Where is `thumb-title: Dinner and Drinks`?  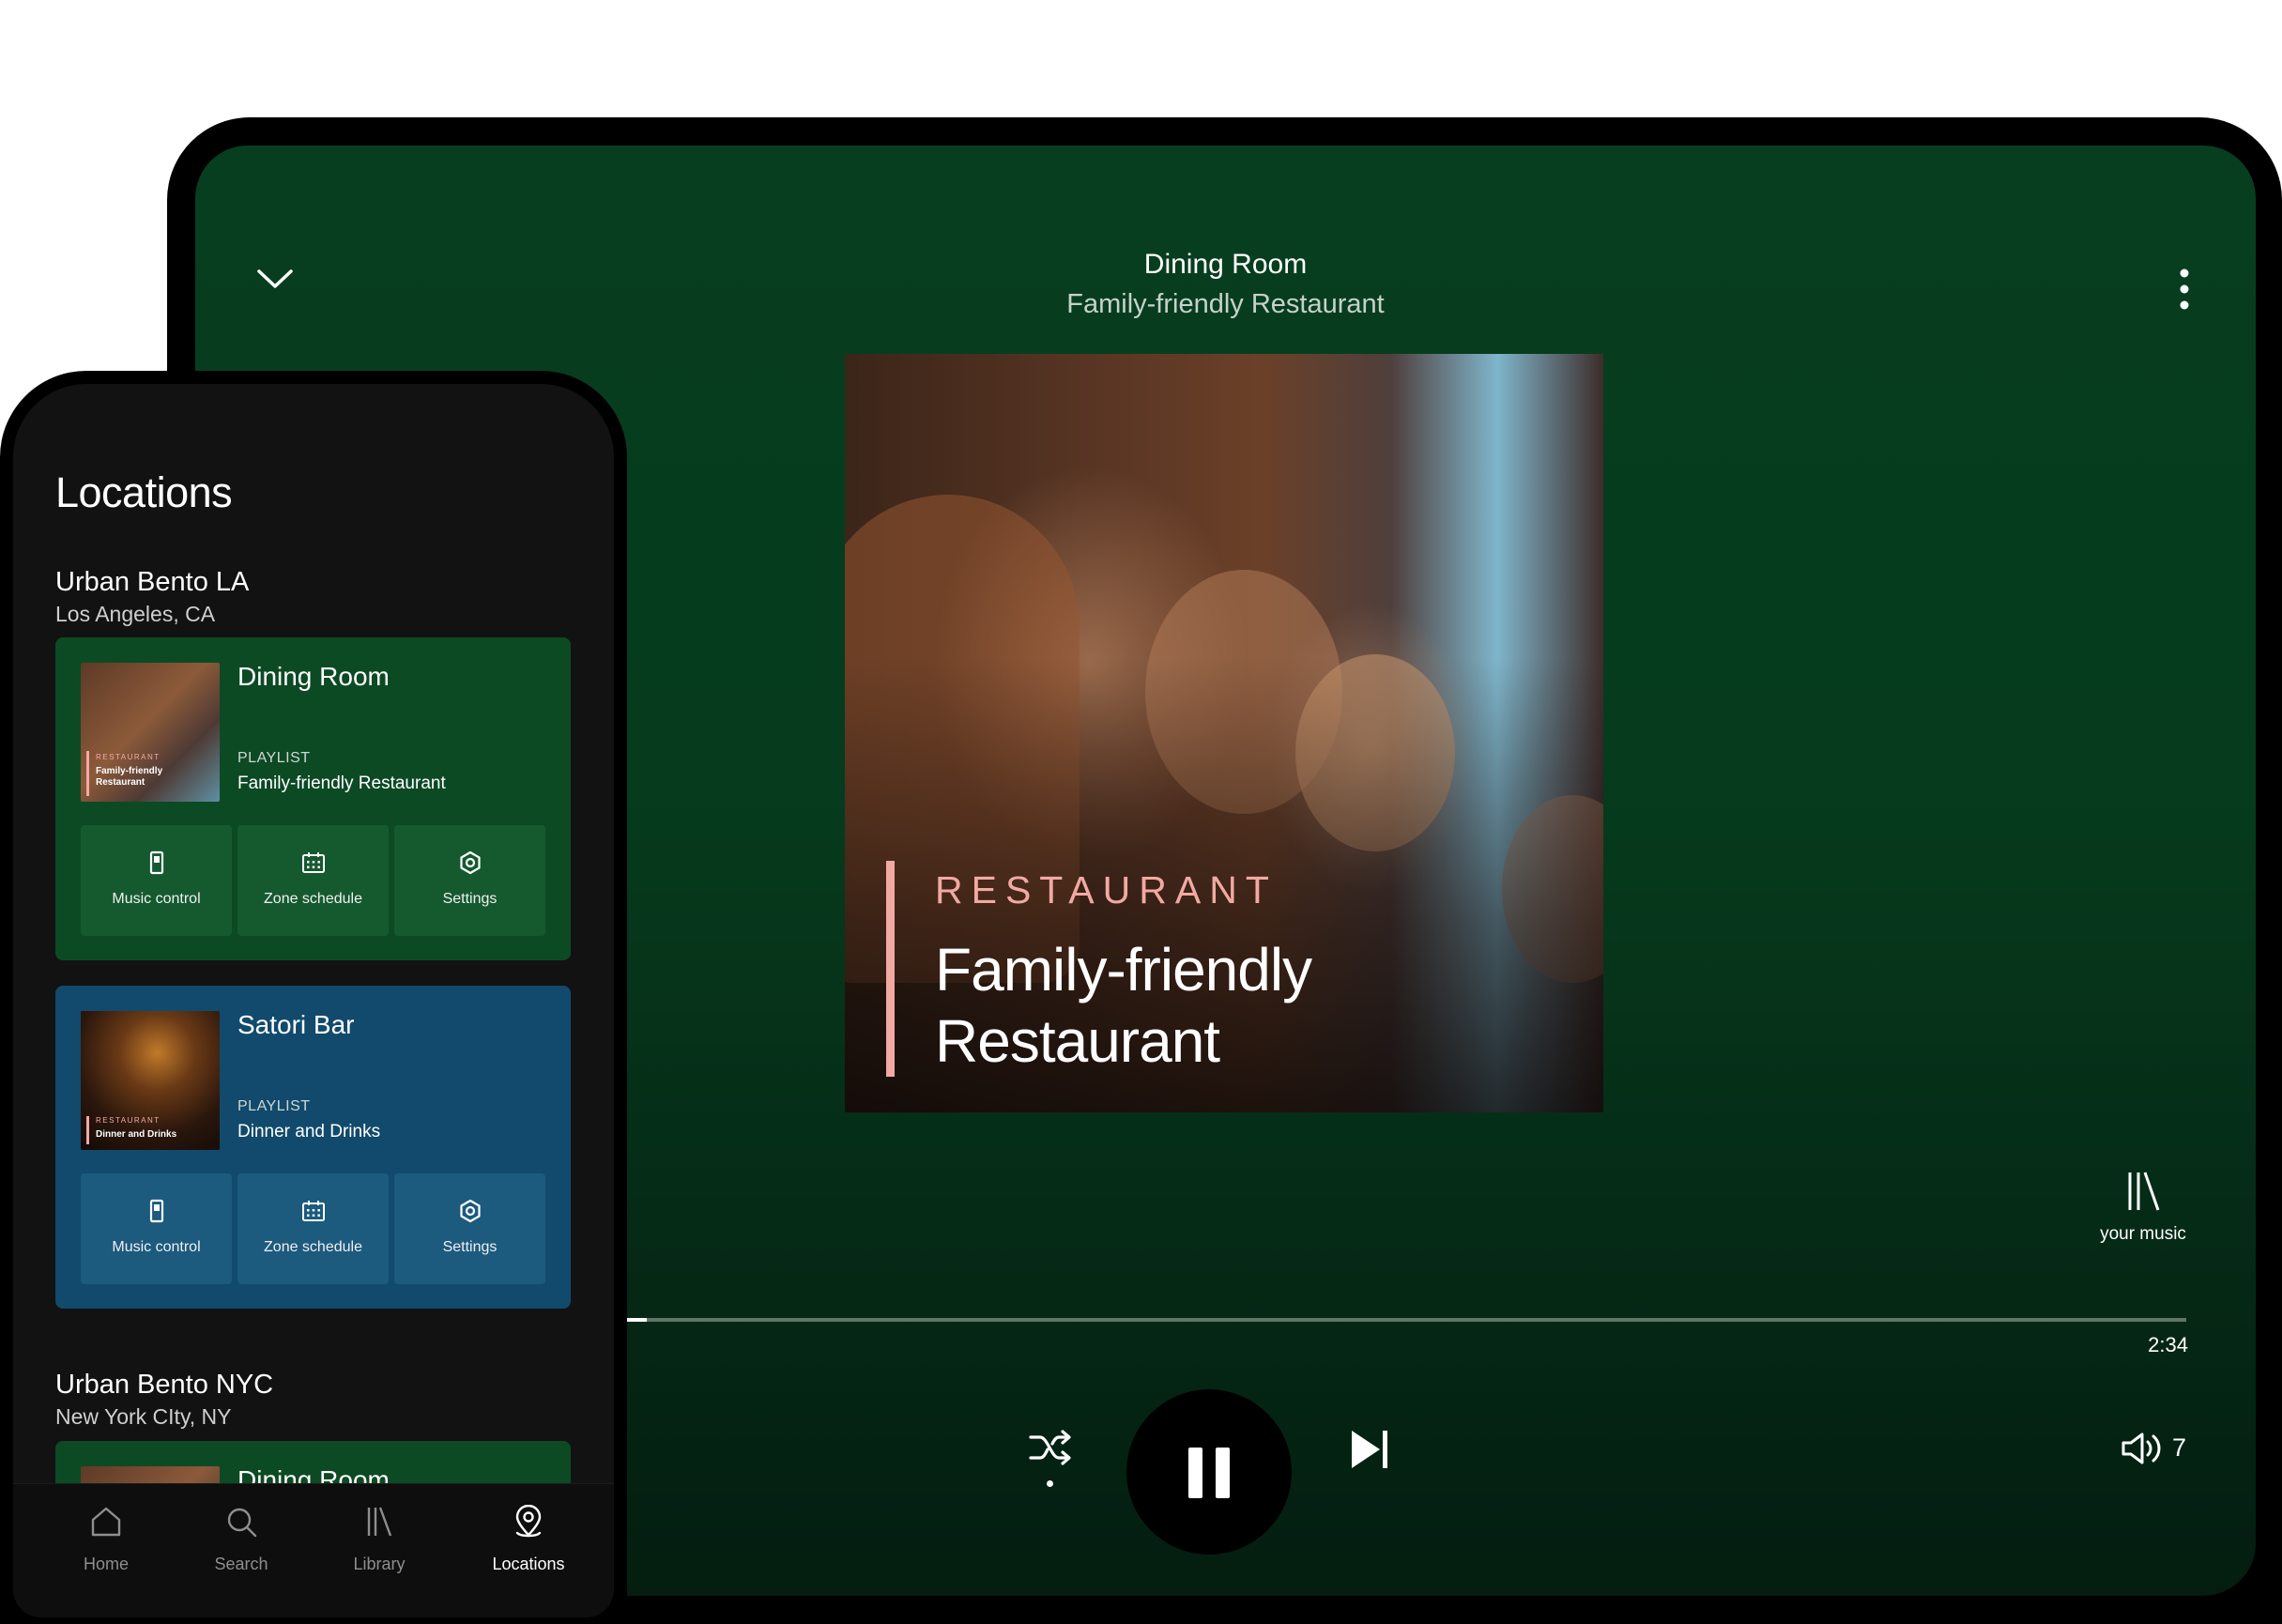
thumb-title: Dinner and Drinks is located at coordinates (136, 1134).